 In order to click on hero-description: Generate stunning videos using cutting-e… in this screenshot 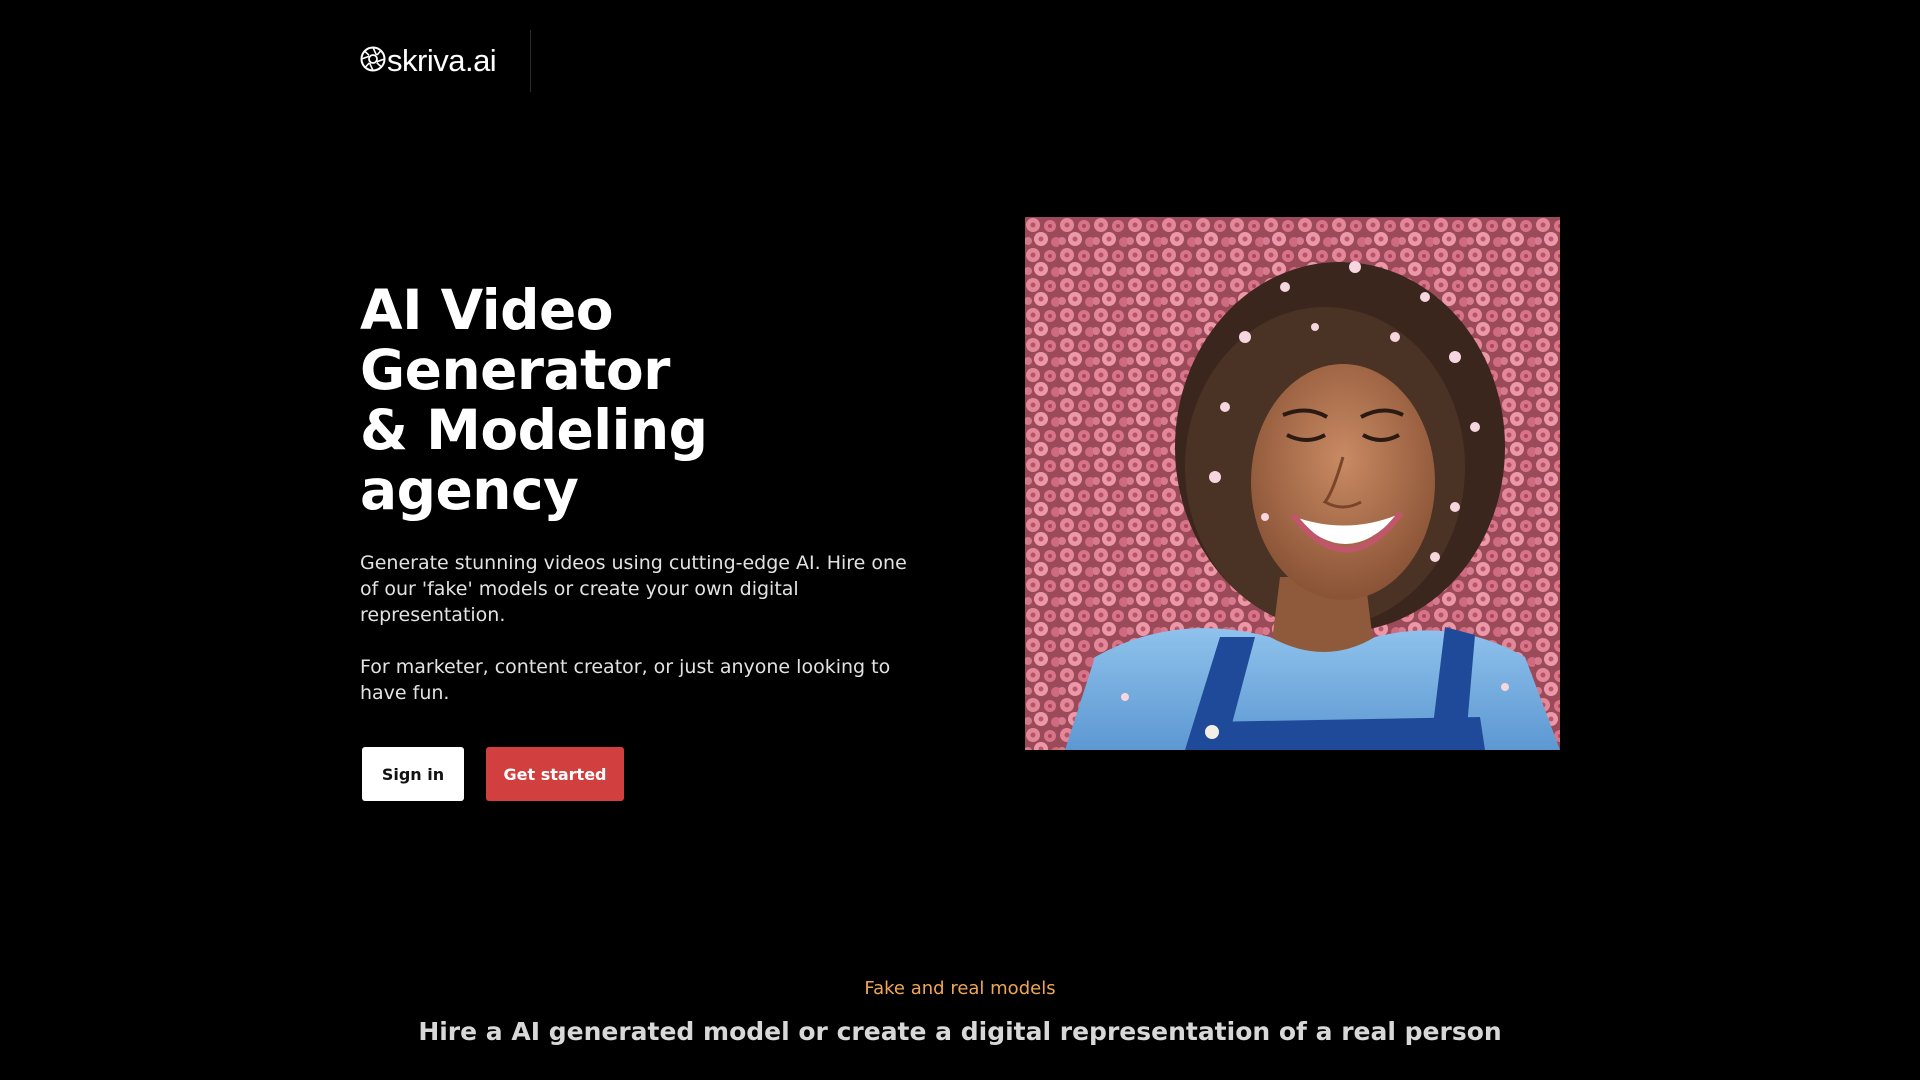, I will do `click(633, 589)`.